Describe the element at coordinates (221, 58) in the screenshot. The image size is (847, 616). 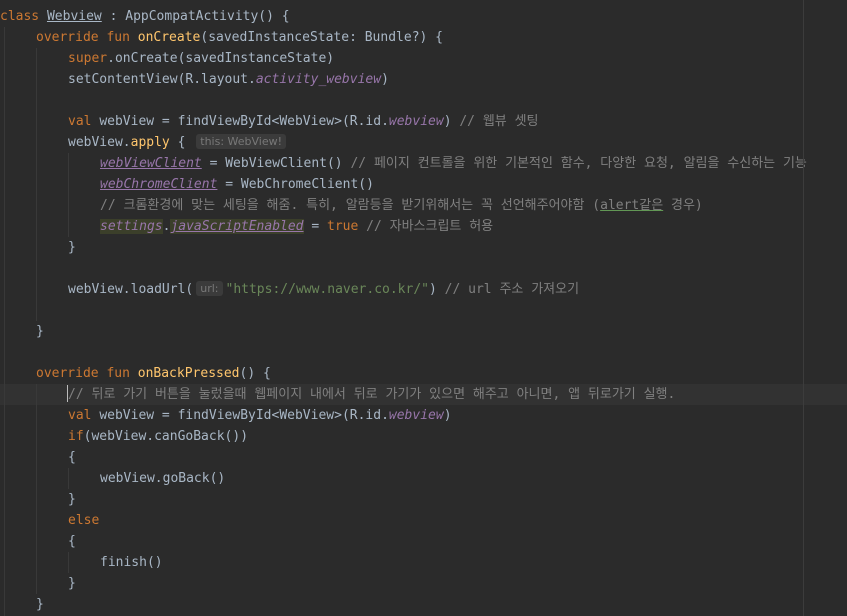
I see `code-token: .onCreate(savedInstanceState)` at that location.